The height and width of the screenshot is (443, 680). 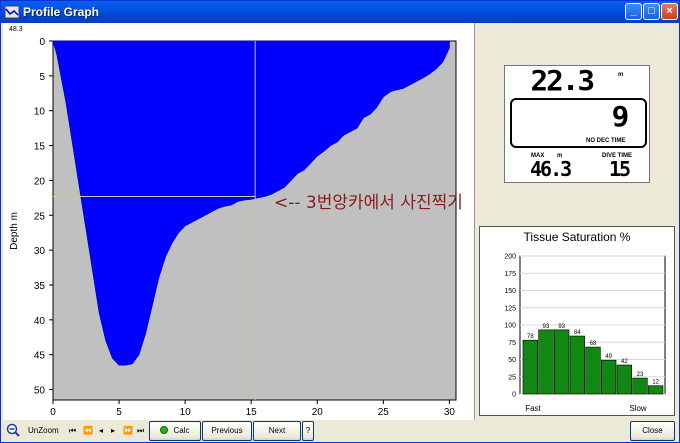 I want to click on max-depth-label: 48.3, so click(x=16, y=29).